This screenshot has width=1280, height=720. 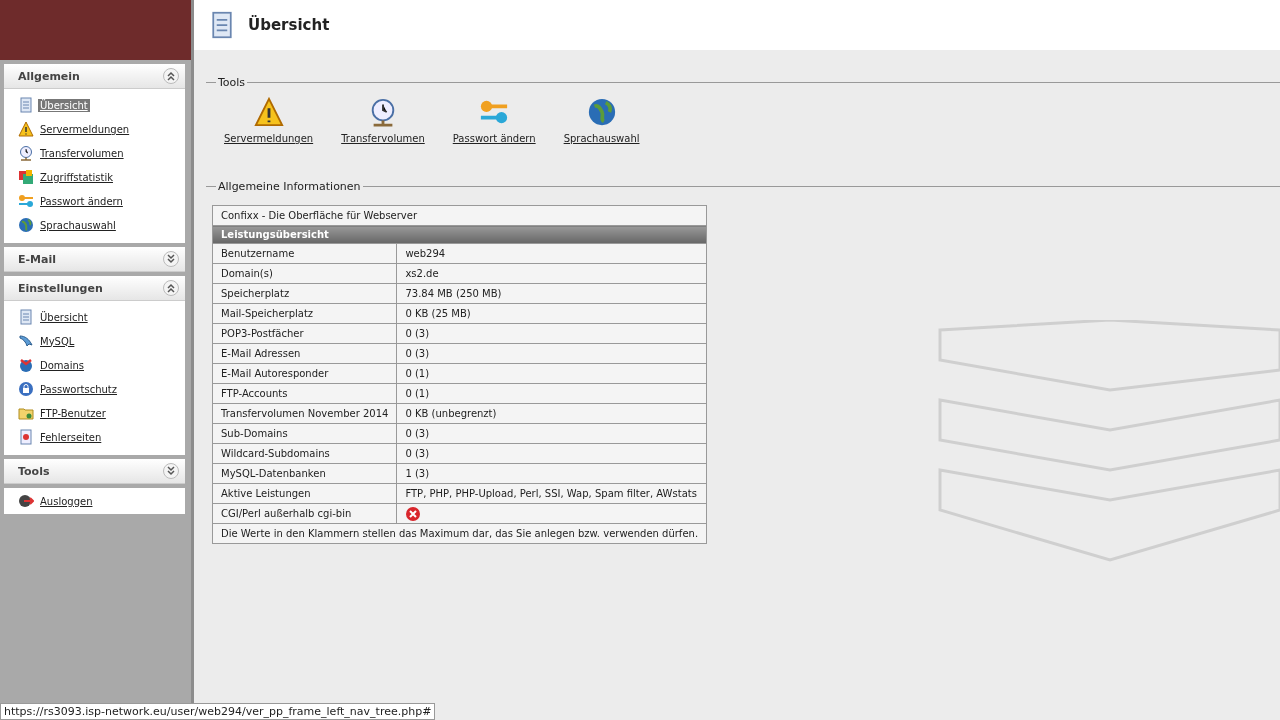 I want to click on panel-title: Einstellungen, so click(x=60, y=288).